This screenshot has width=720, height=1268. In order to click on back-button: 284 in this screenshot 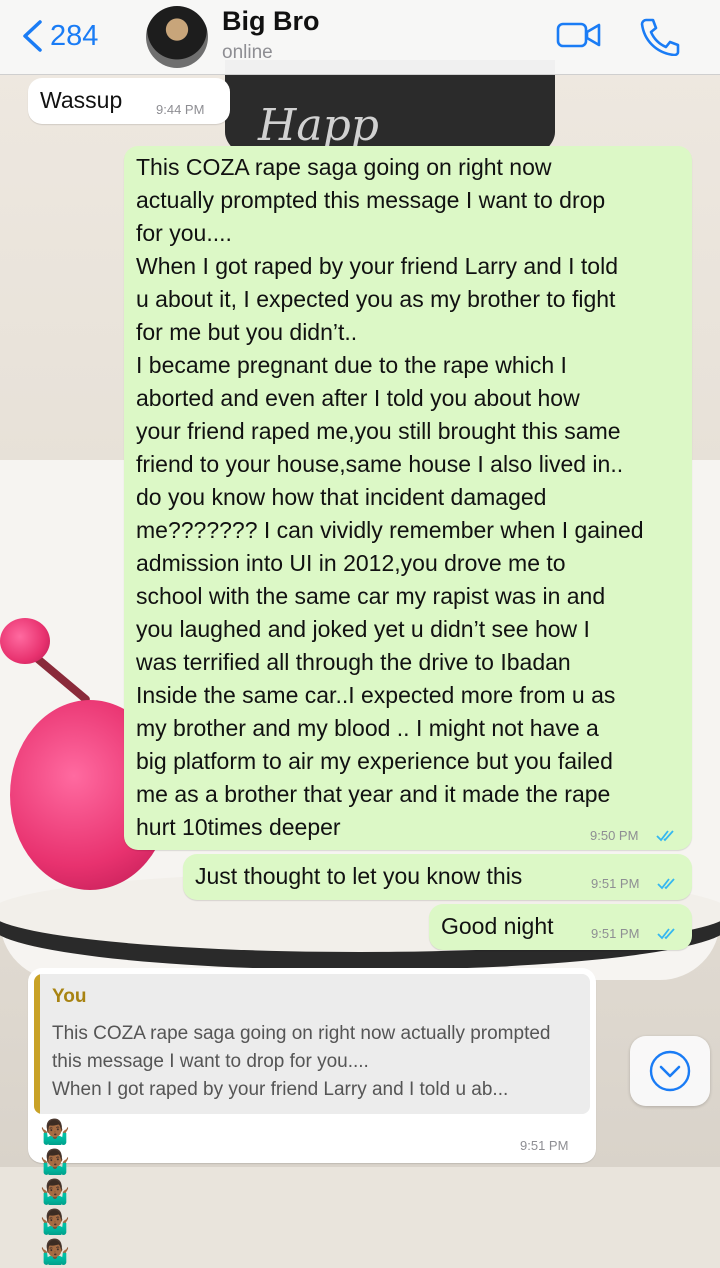, I will do `click(59, 36)`.